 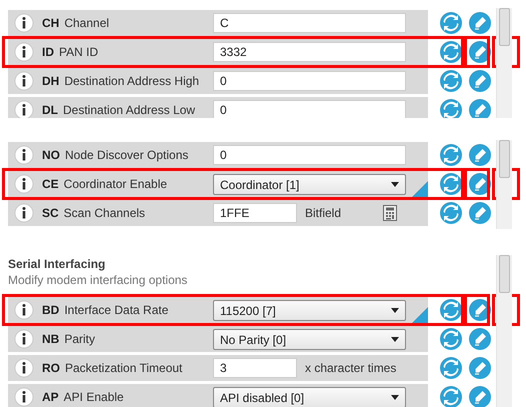 What do you see at coordinates (323, 213) in the screenshot?
I see `unit-label: Bitfield` at bounding box center [323, 213].